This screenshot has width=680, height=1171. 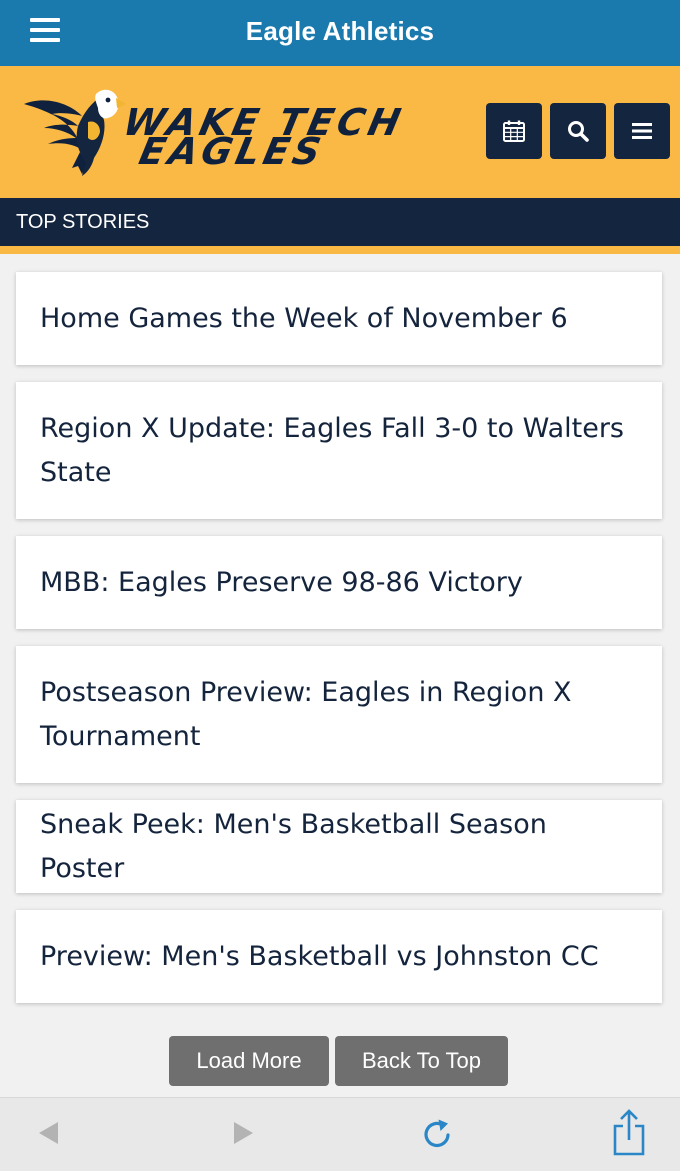 I want to click on calendar-icon, so click(x=514, y=131).